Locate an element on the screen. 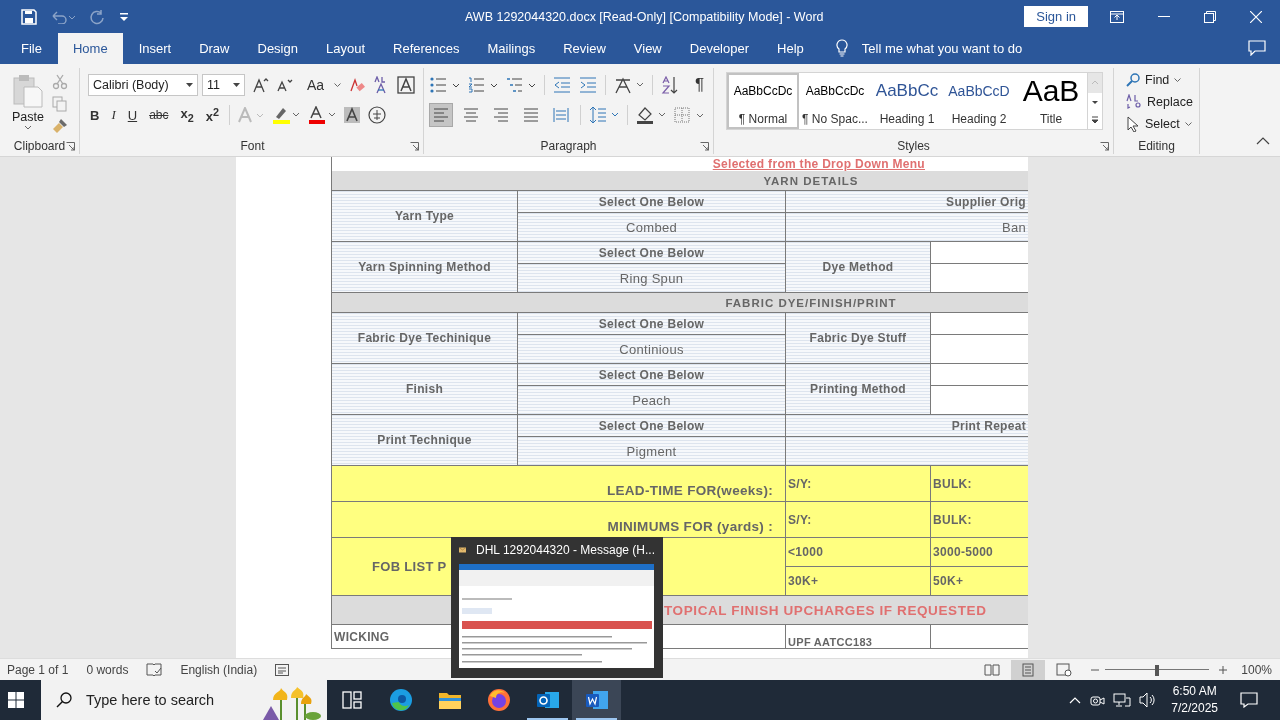 Image resolution: width=1280 pixels, height=720 pixels. macro-icon is located at coordinates (282, 669).